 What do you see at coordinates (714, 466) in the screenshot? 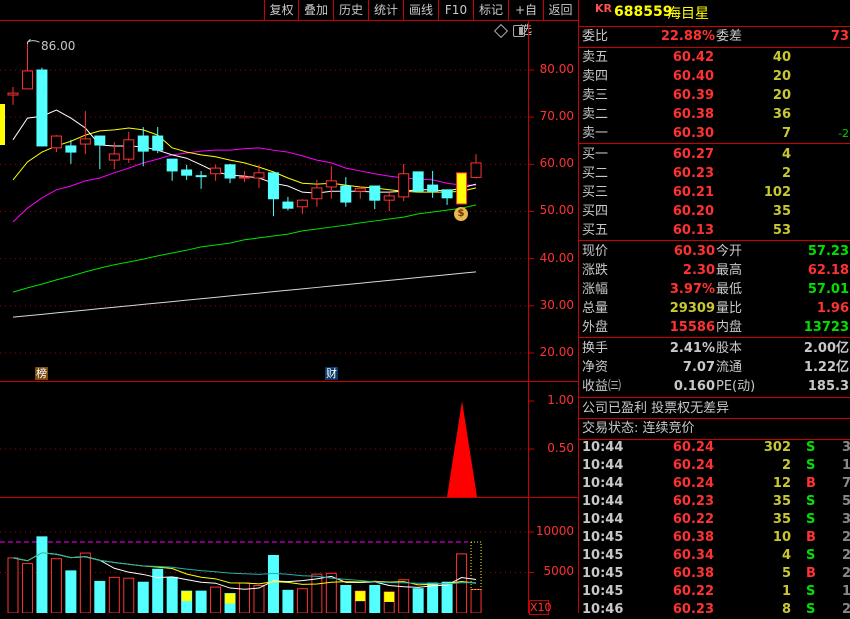
I see `tick-row: 10:44 60.24 2 S 1` at bounding box center [714, 466].